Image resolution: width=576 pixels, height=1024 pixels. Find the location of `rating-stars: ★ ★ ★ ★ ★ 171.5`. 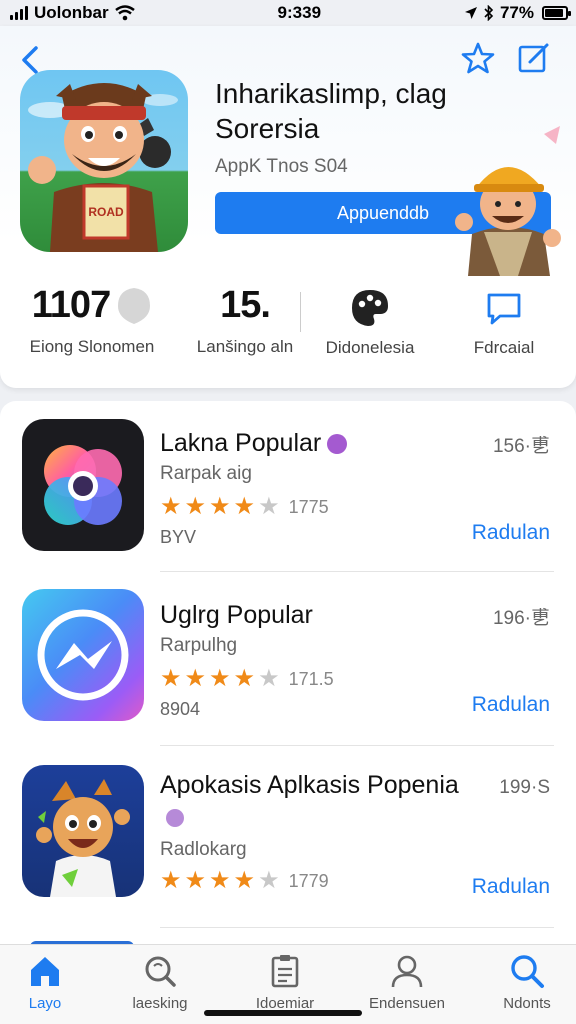

rating-stars: ★ ★ ★ ★ ★ 171.5 is located at coordinates (247, 678).